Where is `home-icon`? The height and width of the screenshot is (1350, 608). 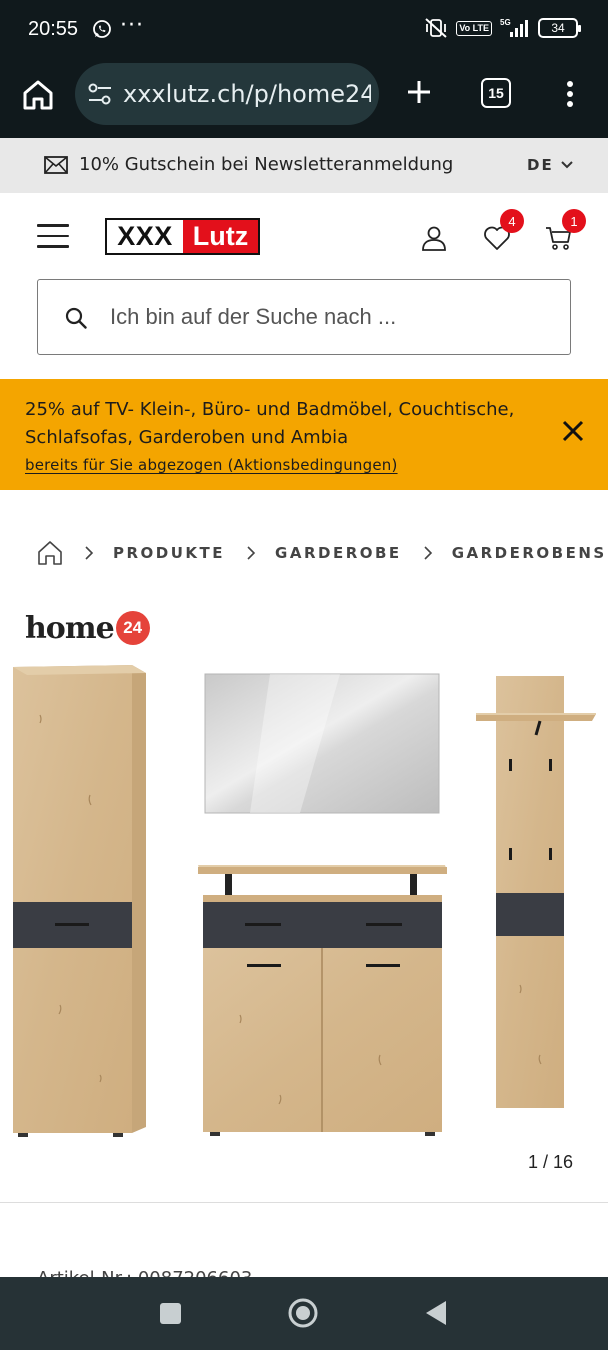
home-icon is located at coordinates (38, 95).